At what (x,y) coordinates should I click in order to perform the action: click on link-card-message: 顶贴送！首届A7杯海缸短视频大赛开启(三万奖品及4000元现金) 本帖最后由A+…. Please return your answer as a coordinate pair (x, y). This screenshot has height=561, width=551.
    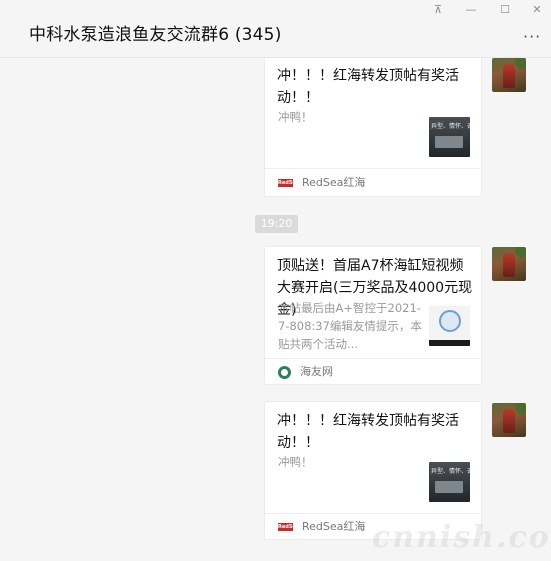
    Looking at the image, I should click on (373, 315).